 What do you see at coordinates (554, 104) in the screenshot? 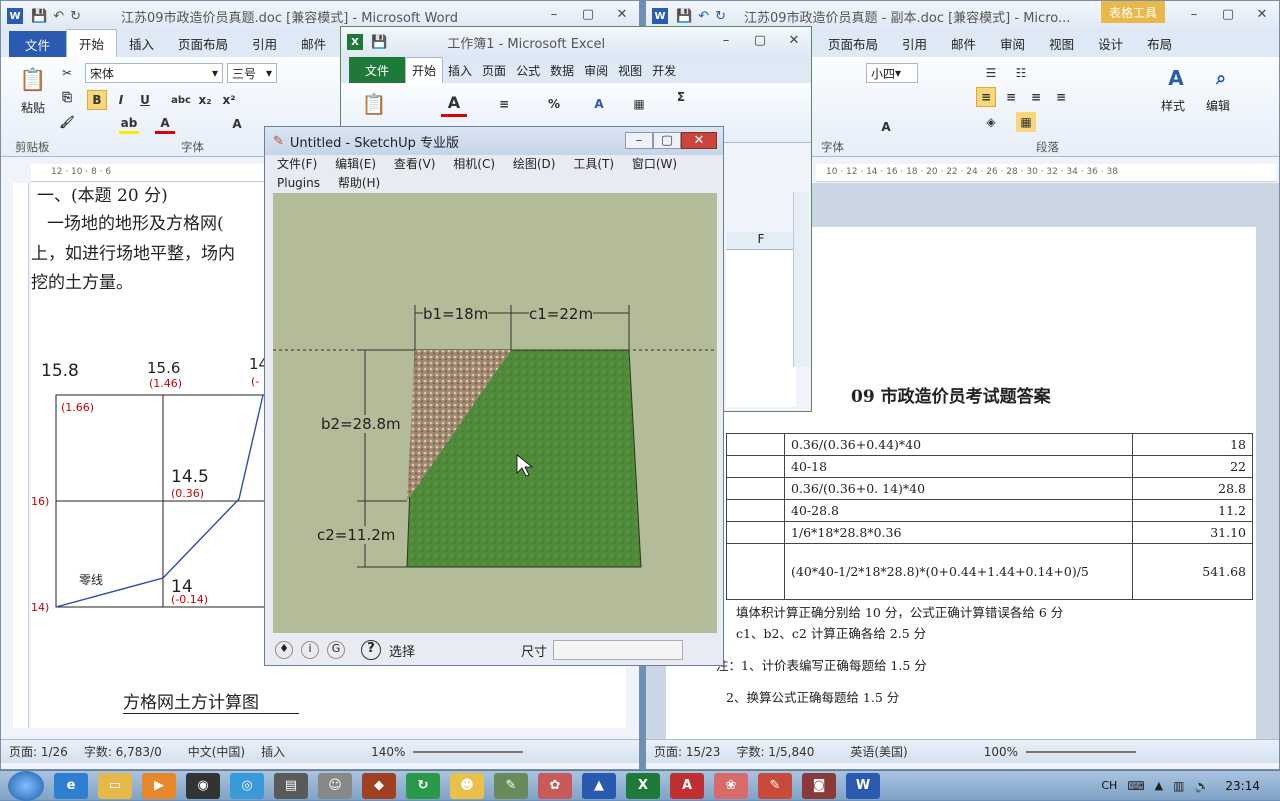
I see `percent-icon: %` at bounding box center [554, 104].